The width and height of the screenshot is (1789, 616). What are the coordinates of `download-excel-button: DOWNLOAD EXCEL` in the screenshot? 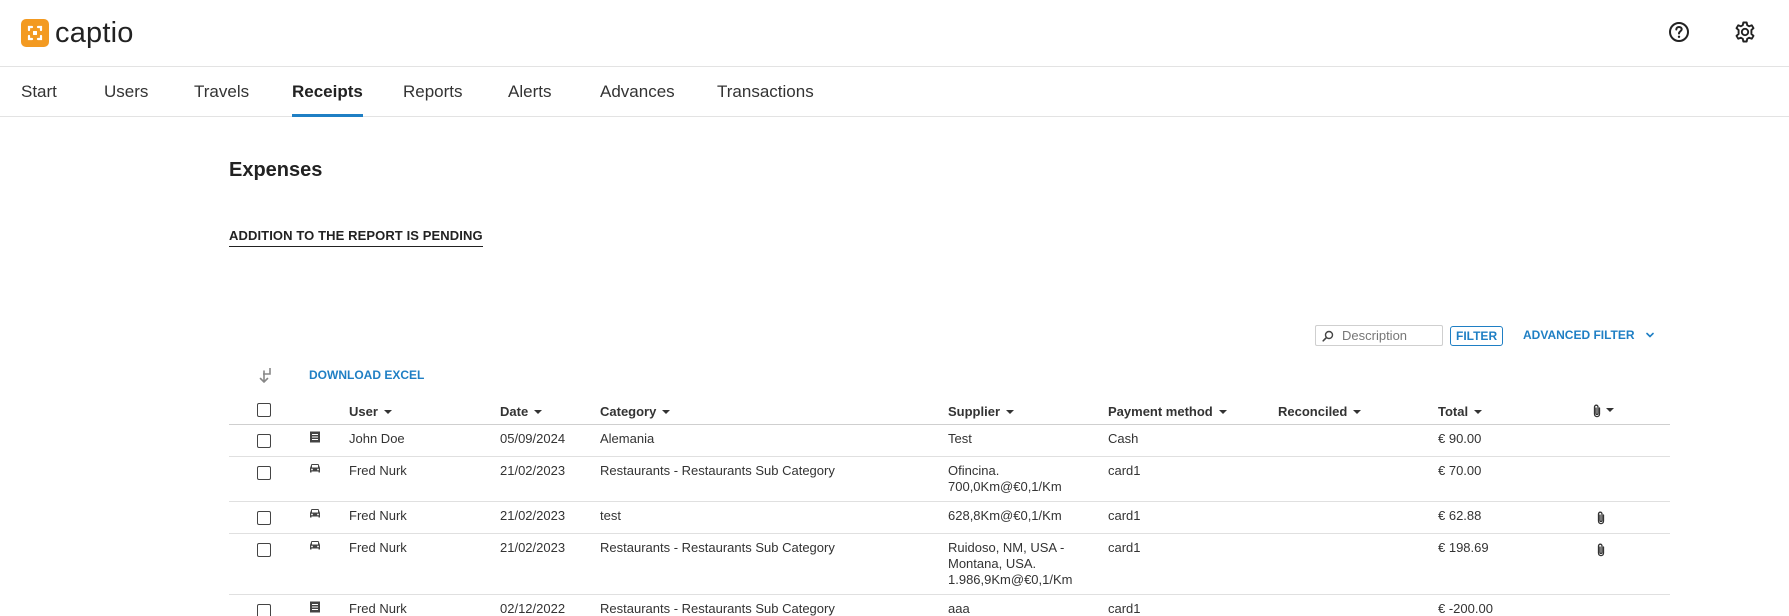 It's located at (366, 375).